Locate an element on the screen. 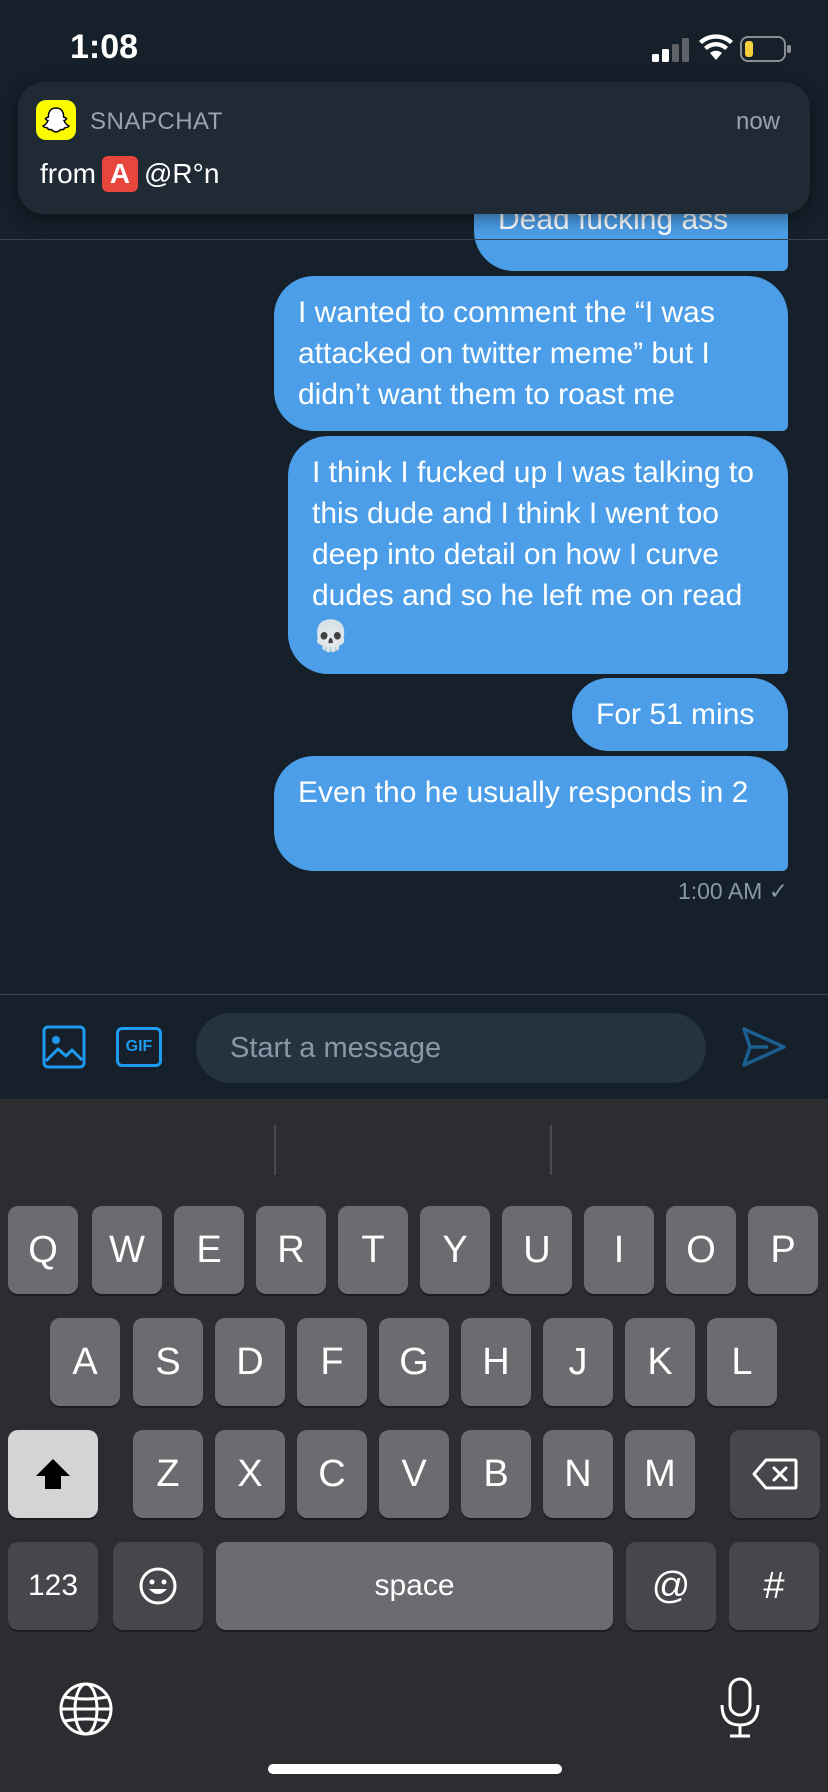 Image resolution: width=828 pixels, height=1792 pixels. message-timestamp: 1:00 AM ✓ is located at coordinates (732, 891).